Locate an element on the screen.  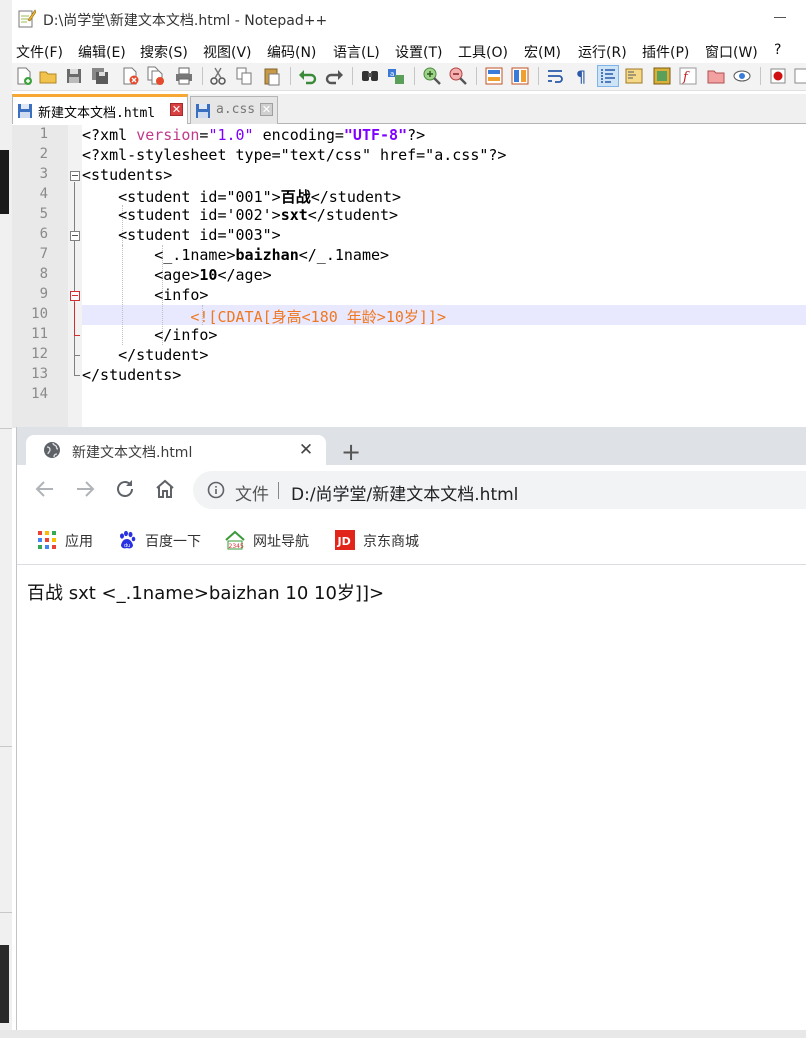
code-text: </info> is located at coordinates (150, 335).